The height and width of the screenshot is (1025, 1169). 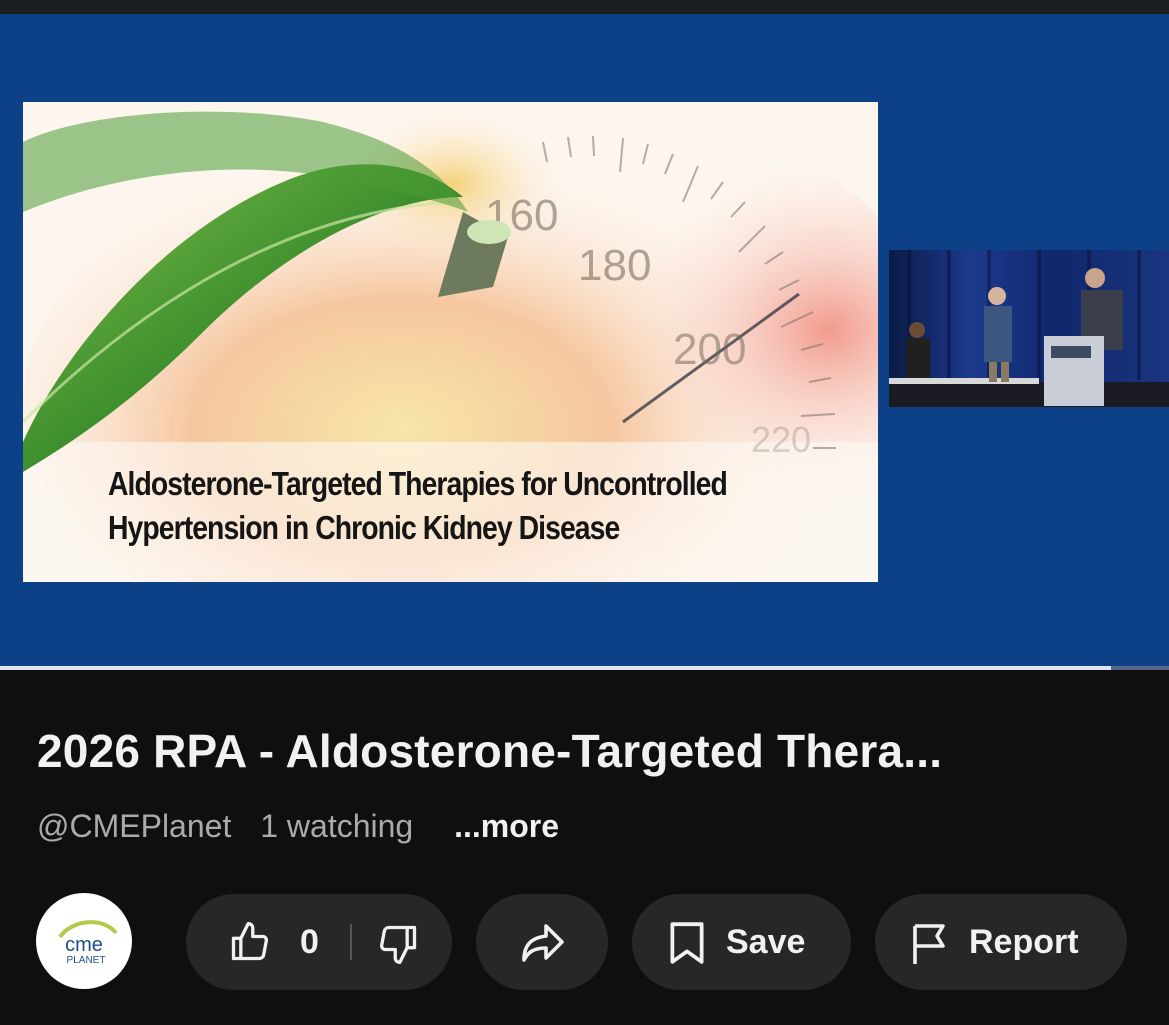 I want to click on like-dislike-pill: 0, so click(x=319, y=942).